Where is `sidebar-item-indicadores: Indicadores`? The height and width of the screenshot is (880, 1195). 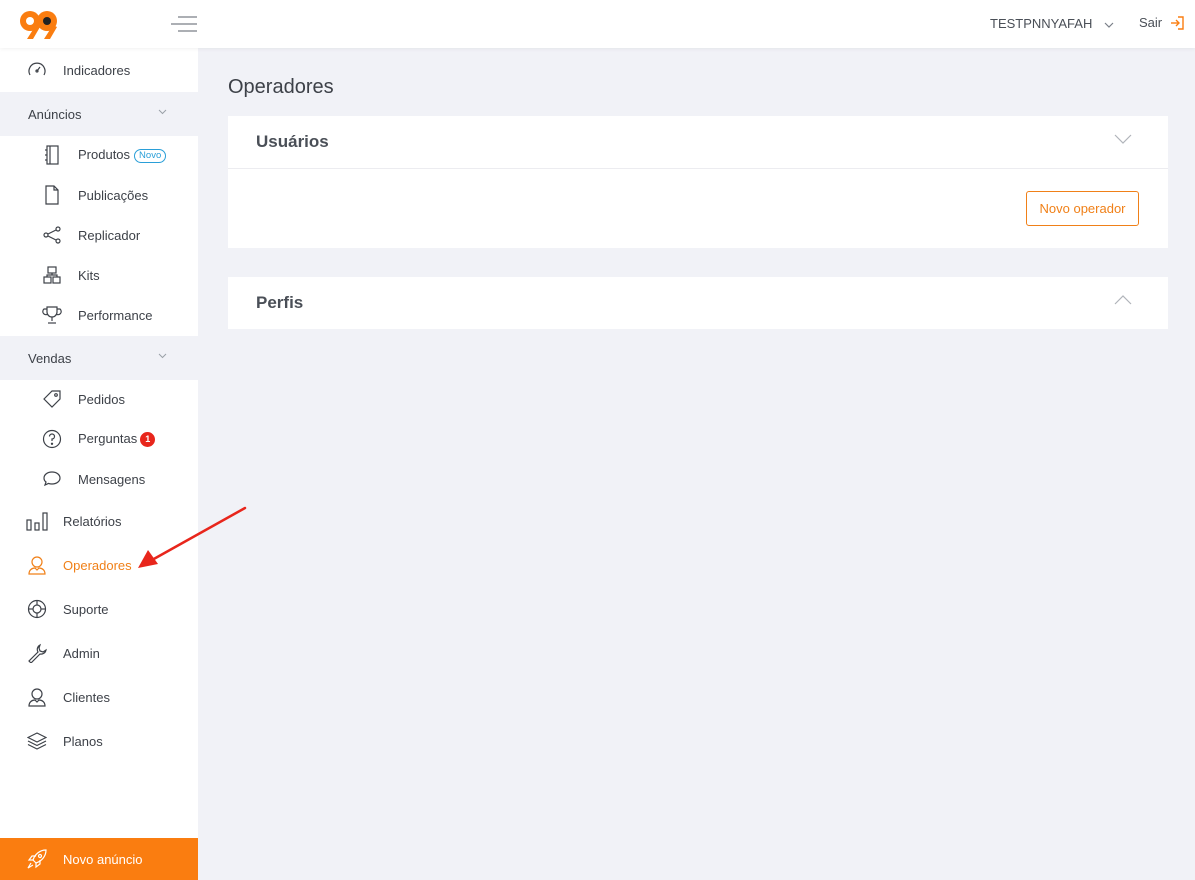 sidebar-item-indicadores: Indicadores is located at coordinates (99, 70).